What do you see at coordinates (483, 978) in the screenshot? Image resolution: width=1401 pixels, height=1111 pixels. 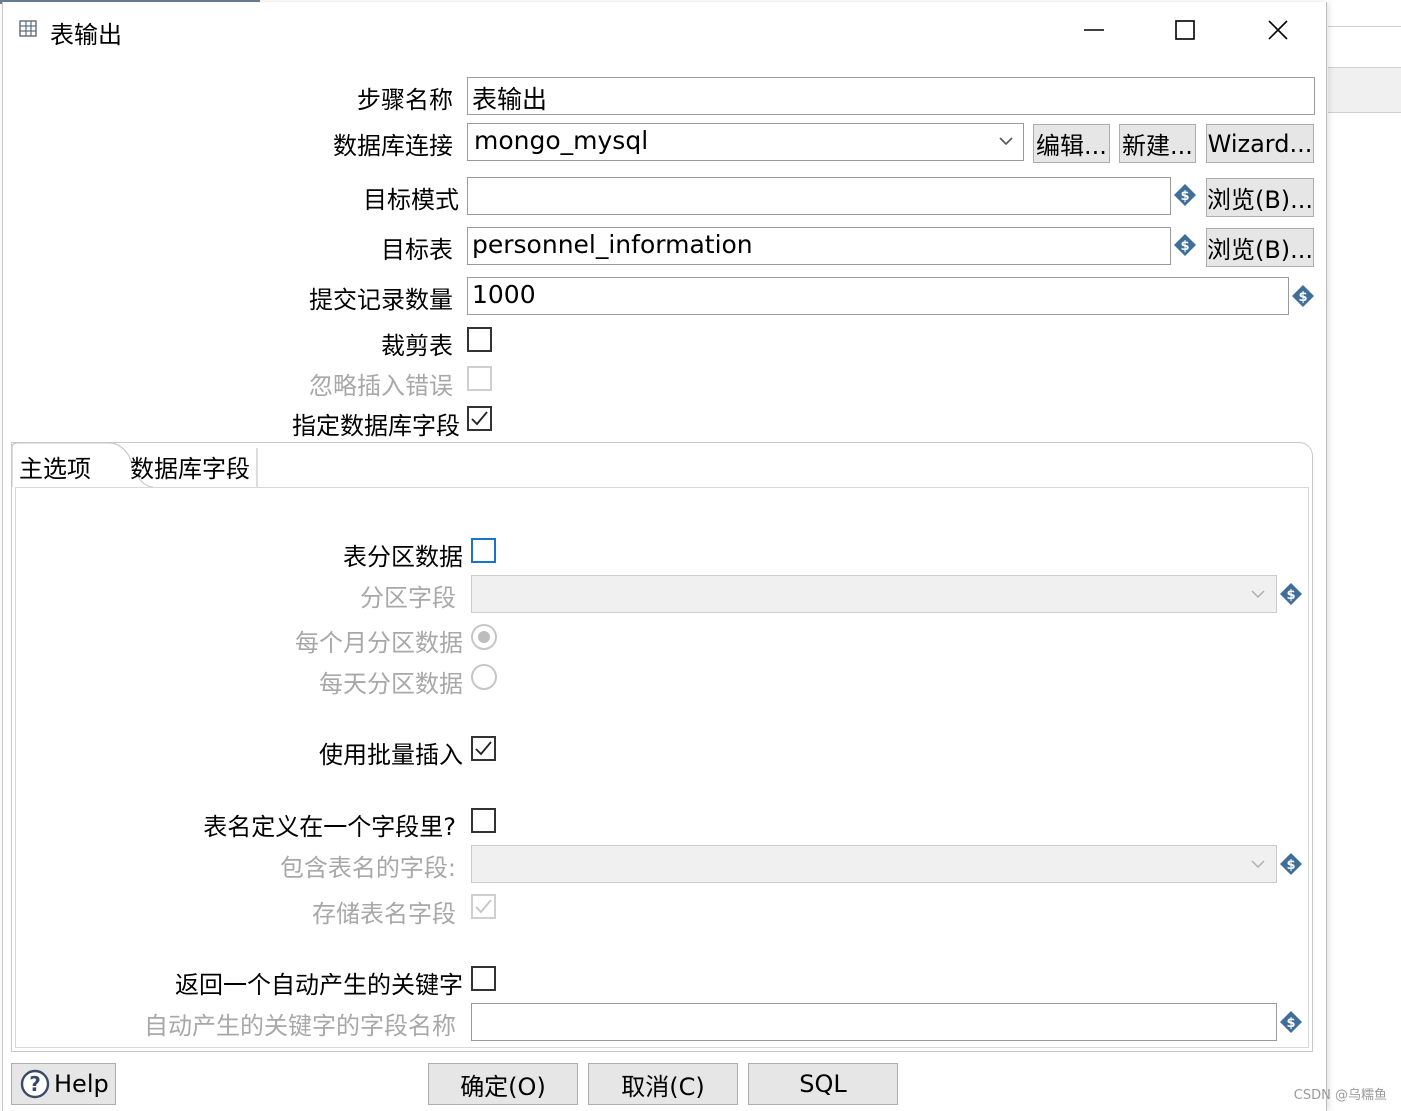 I see `return-key-checkbox` at bounding box center [483, 978].